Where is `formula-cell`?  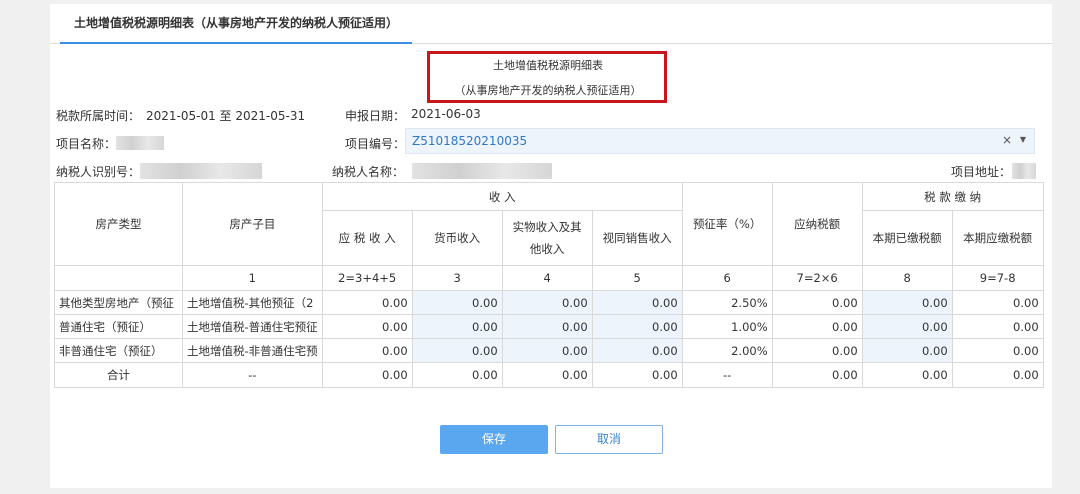 formula-cell is located at coordinates (118, 278).